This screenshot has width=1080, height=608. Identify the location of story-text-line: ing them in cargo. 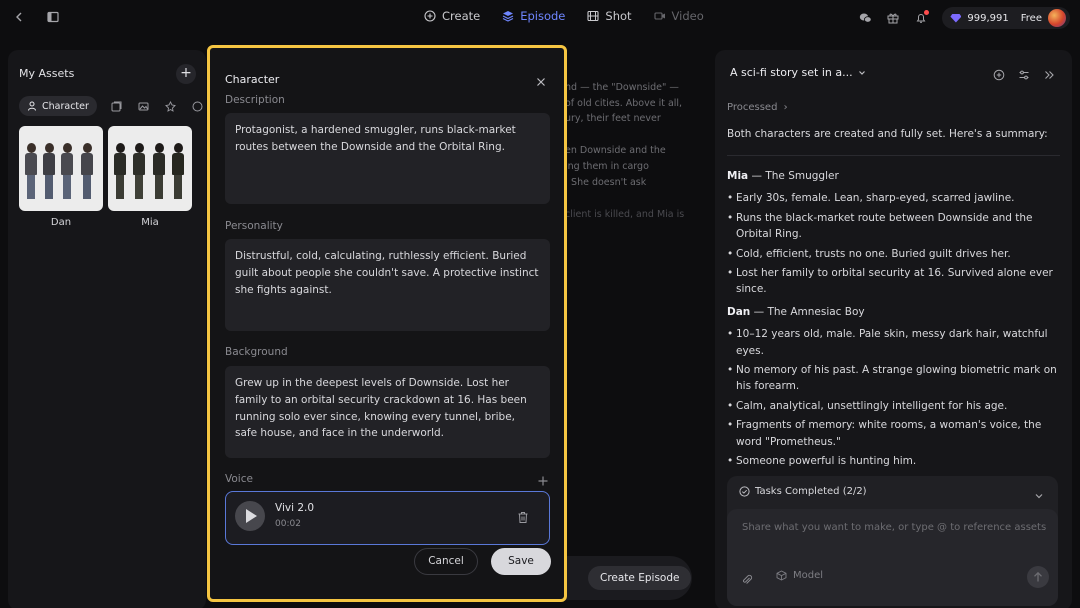
(607, 166).